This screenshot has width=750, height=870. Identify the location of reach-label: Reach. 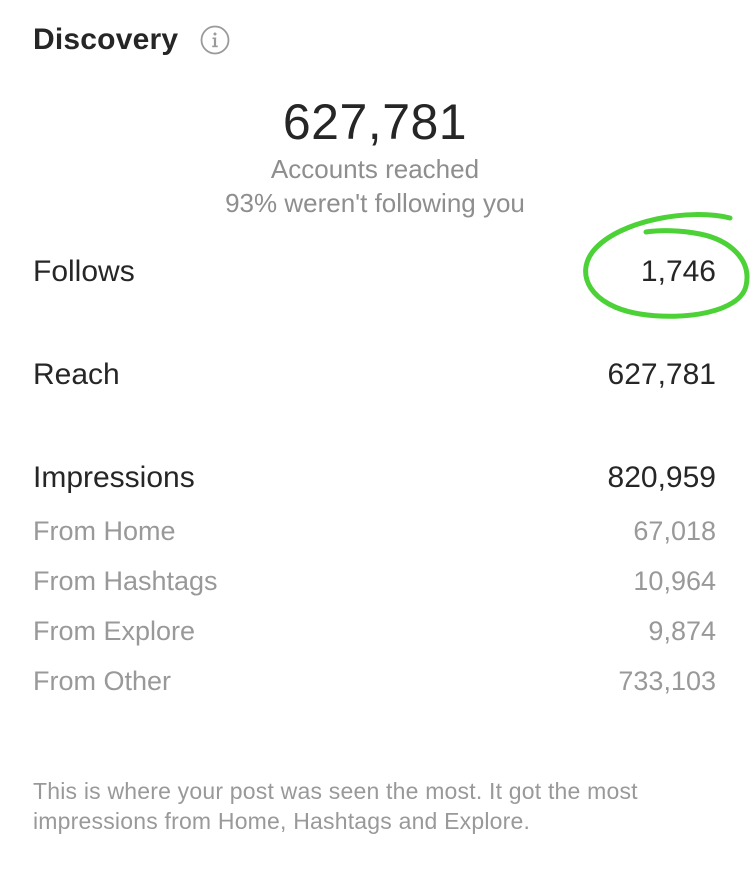
(76, 374).